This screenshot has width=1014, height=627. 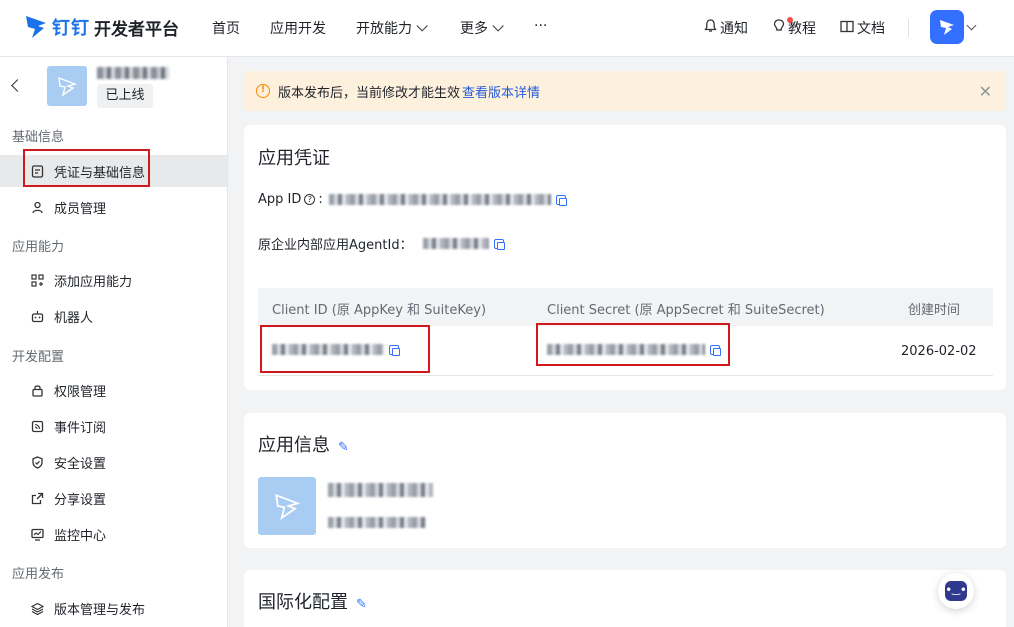 What do you see at coordinates (38, 247) in the screenshot?
I see `group-title-capability: 应用能力` at bounding box center [38, 247].